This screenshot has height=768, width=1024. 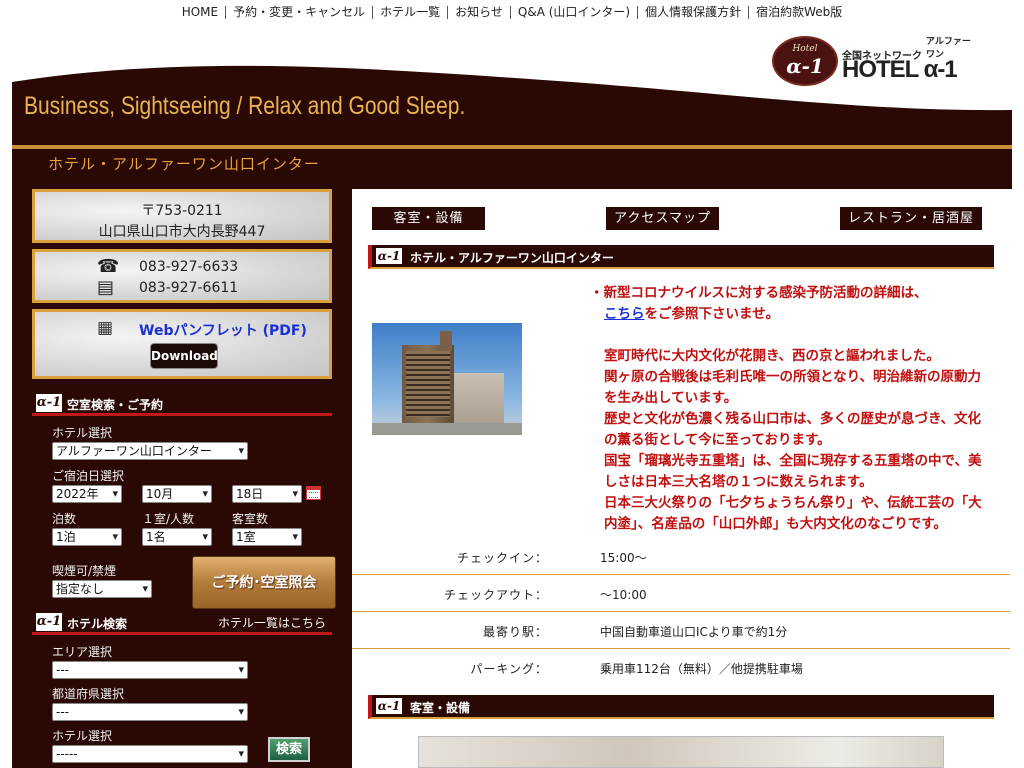 What do you see at coordinates (108, 266) in the screenshot?
I see `telephone-icon: ☎` at bounding box center [108, 266].